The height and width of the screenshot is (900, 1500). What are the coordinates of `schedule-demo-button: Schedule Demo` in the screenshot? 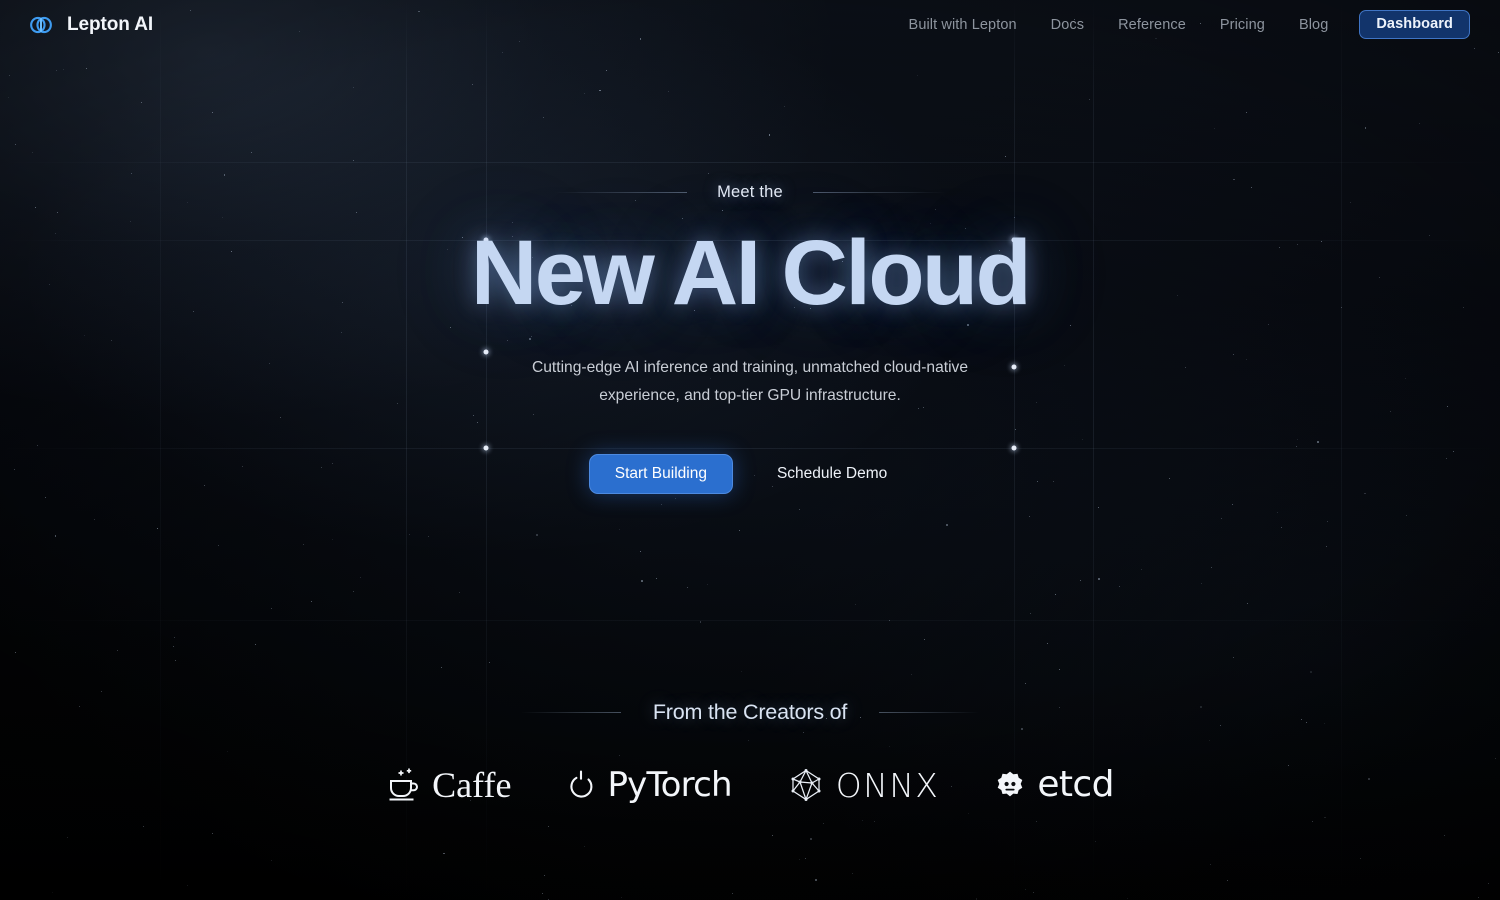 It's located at (832, 474).